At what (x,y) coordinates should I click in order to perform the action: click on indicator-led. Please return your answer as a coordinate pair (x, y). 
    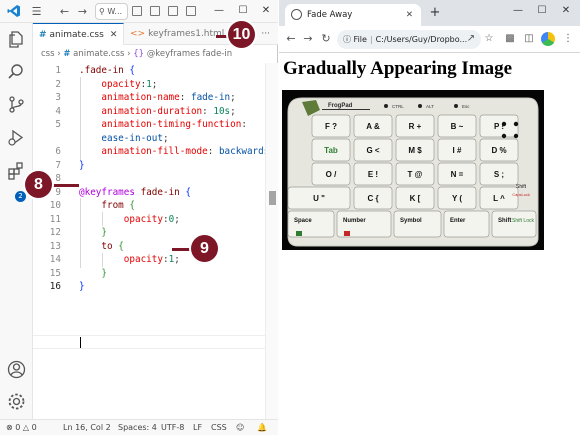
    Looking at the image, I should click on (420, 106).